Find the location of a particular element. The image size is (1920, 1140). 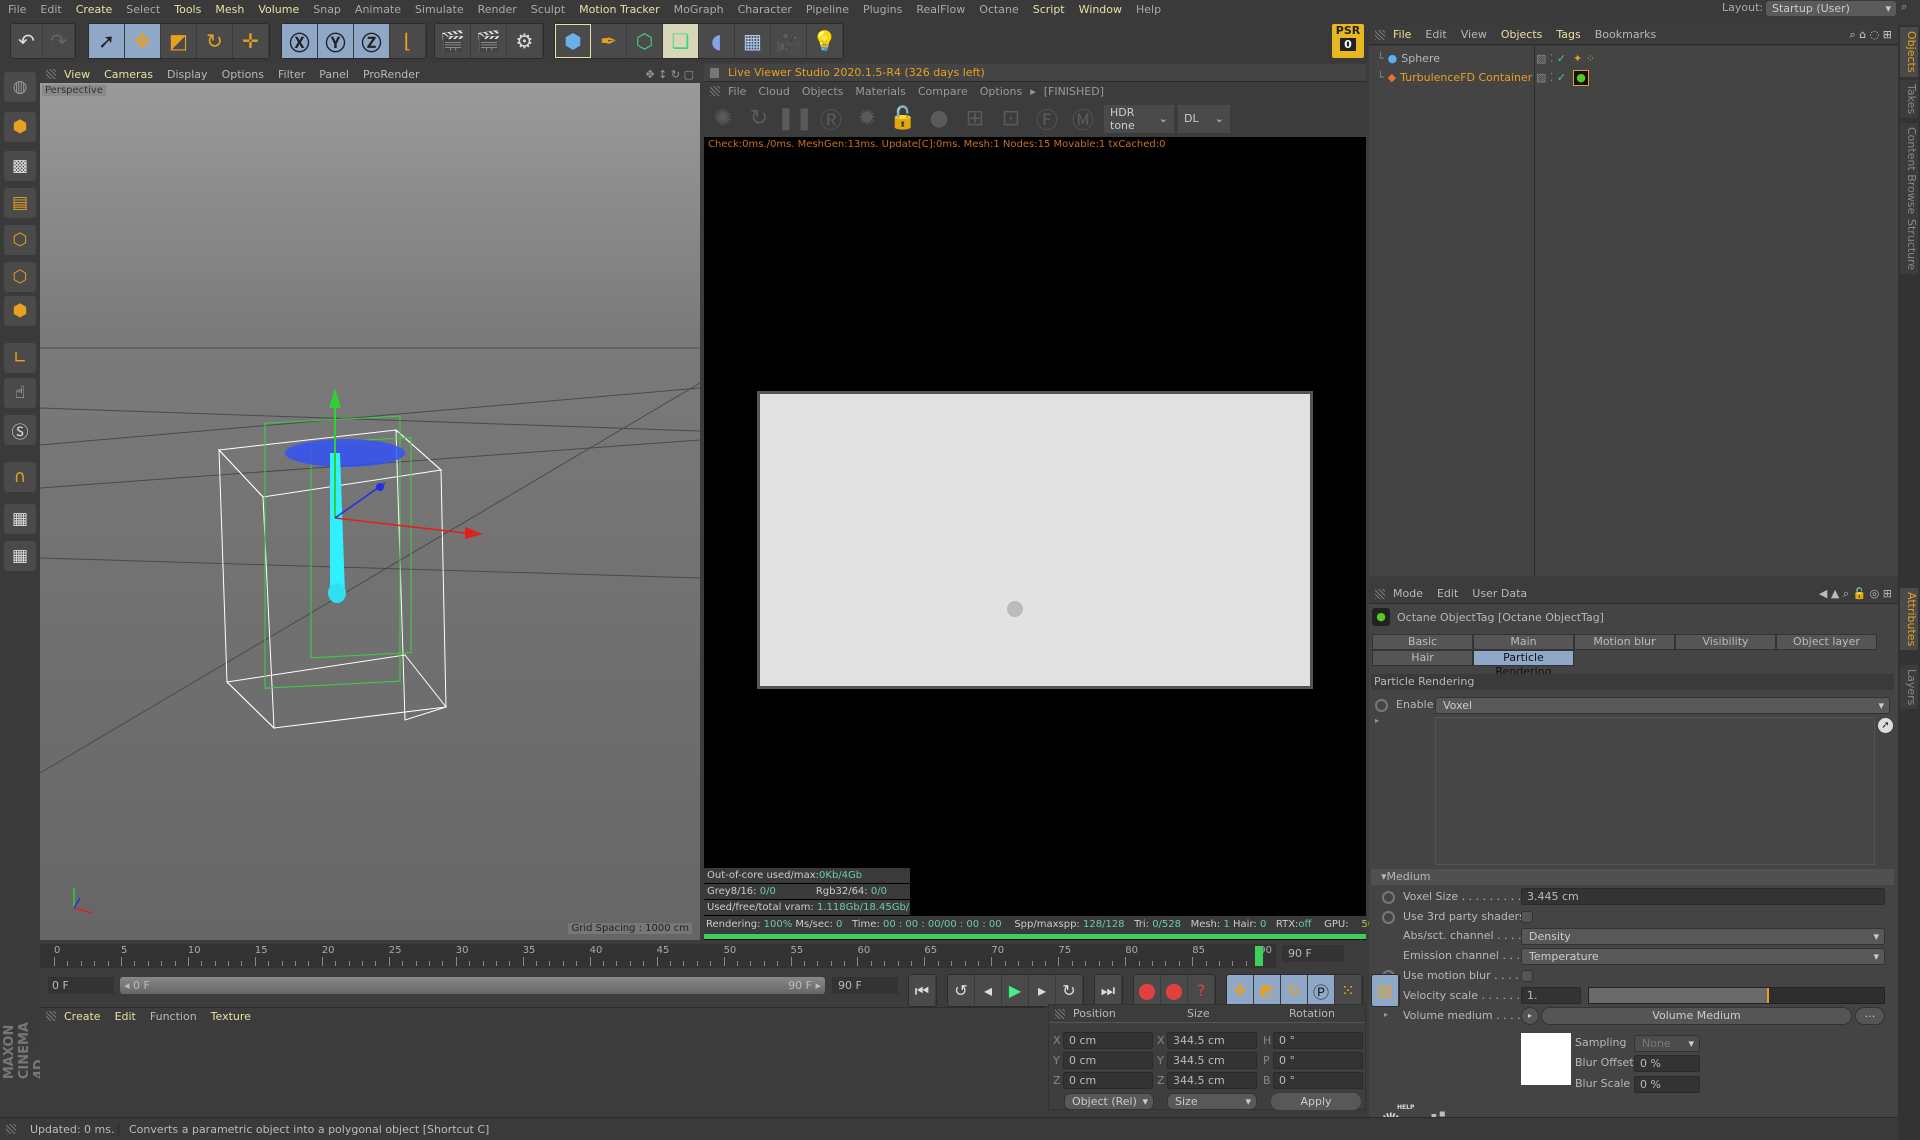

mm-menu-edit: Edit is located at coordinates (125, 1016).